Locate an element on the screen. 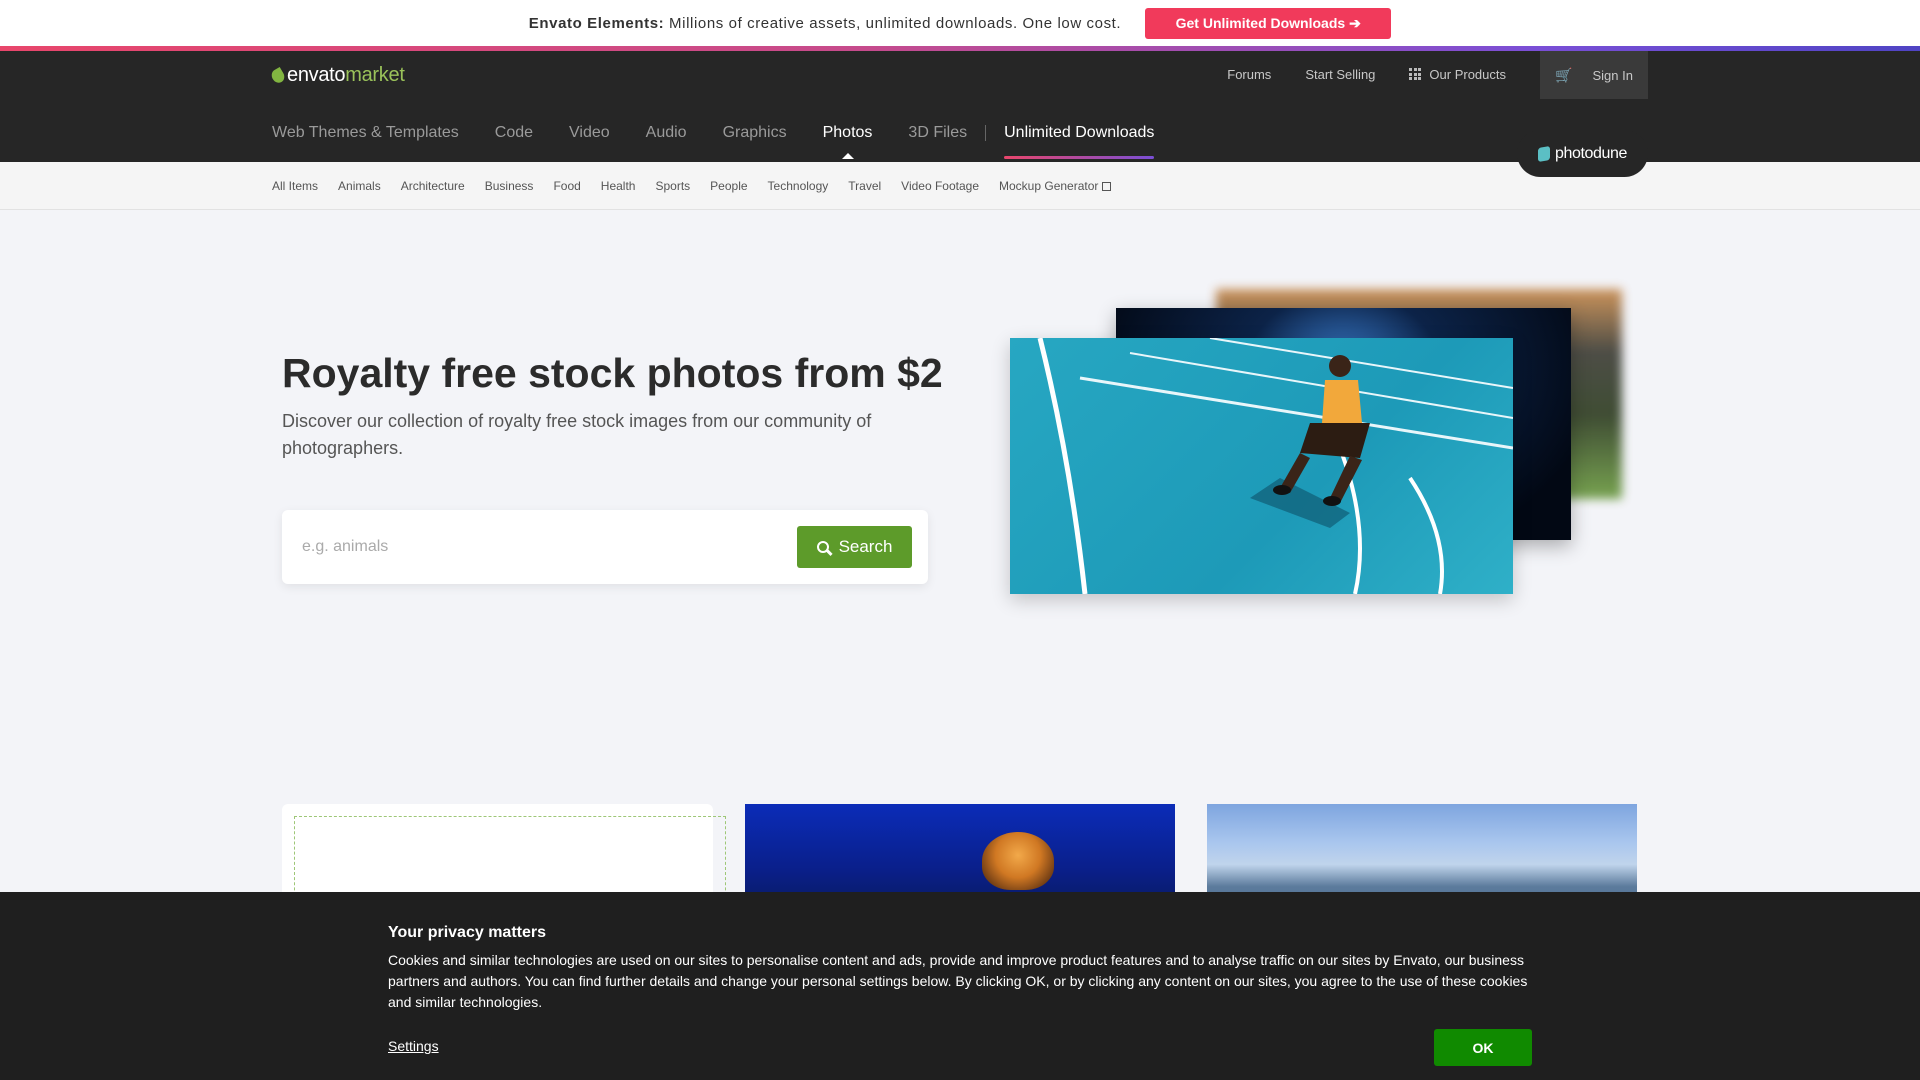 Image resolution: width=1920 pixels, height=1080 pixels. sign-in-link: Sign In is located at coordinates (1612, 75).